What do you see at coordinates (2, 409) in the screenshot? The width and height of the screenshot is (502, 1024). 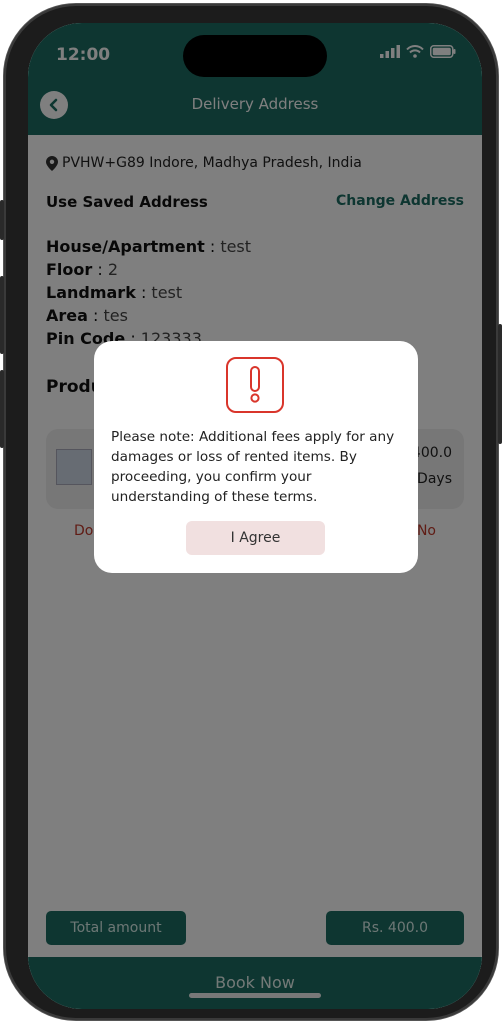 I see `volume-down-button` at bounding box center [2, 409].